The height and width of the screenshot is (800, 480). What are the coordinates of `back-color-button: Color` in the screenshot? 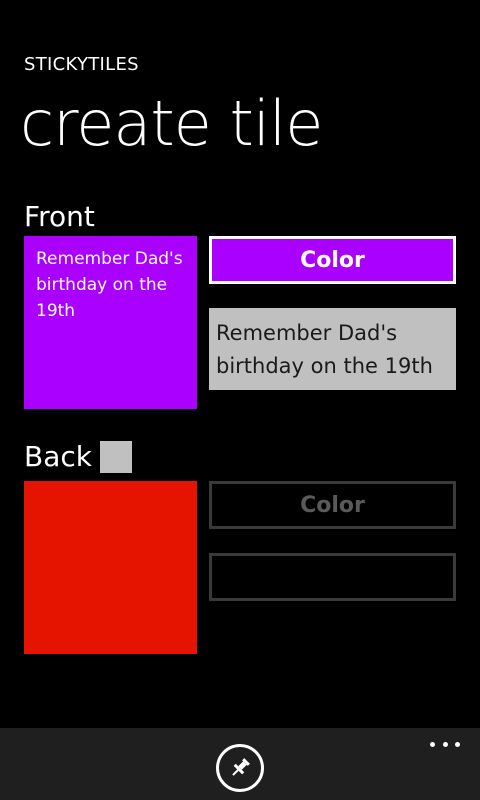 It's located at (332, 505).